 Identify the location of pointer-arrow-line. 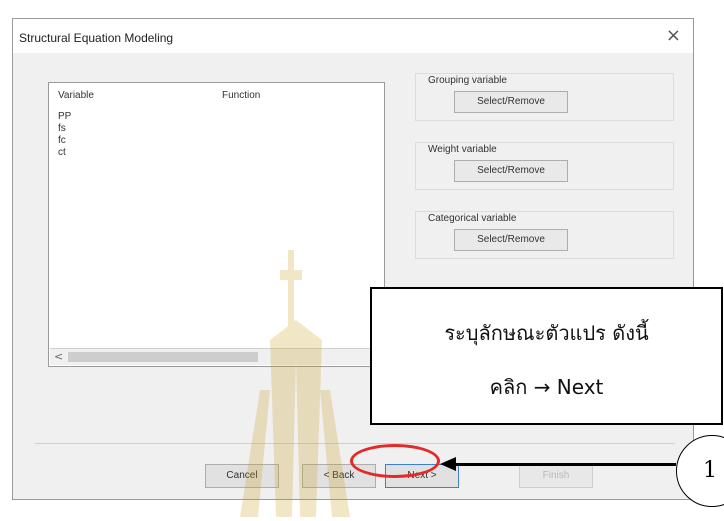
(565, 464).